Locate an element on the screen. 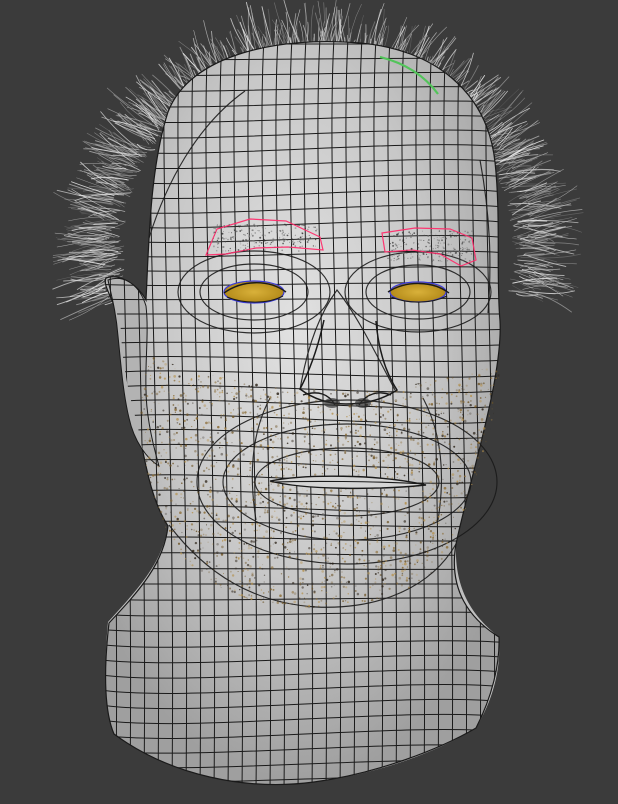  right-eye is located at coordinates (418, 292).